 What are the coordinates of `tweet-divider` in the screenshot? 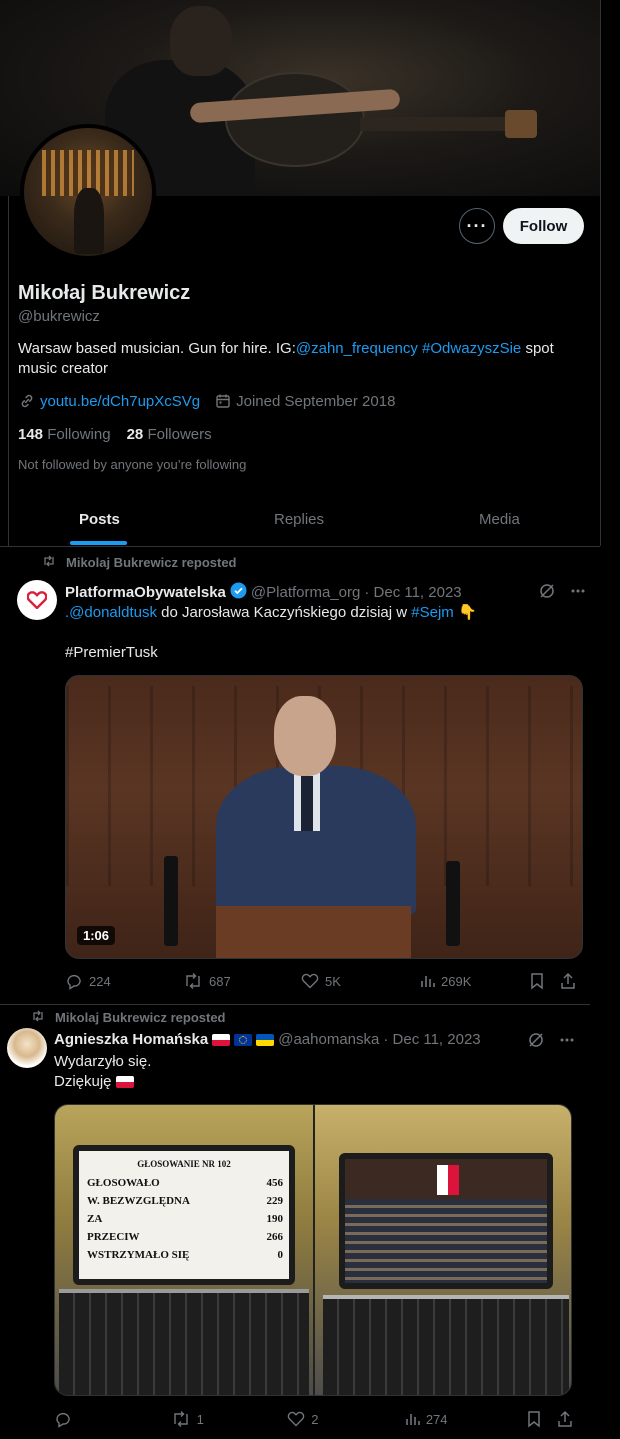 It's located at (295, 1004).